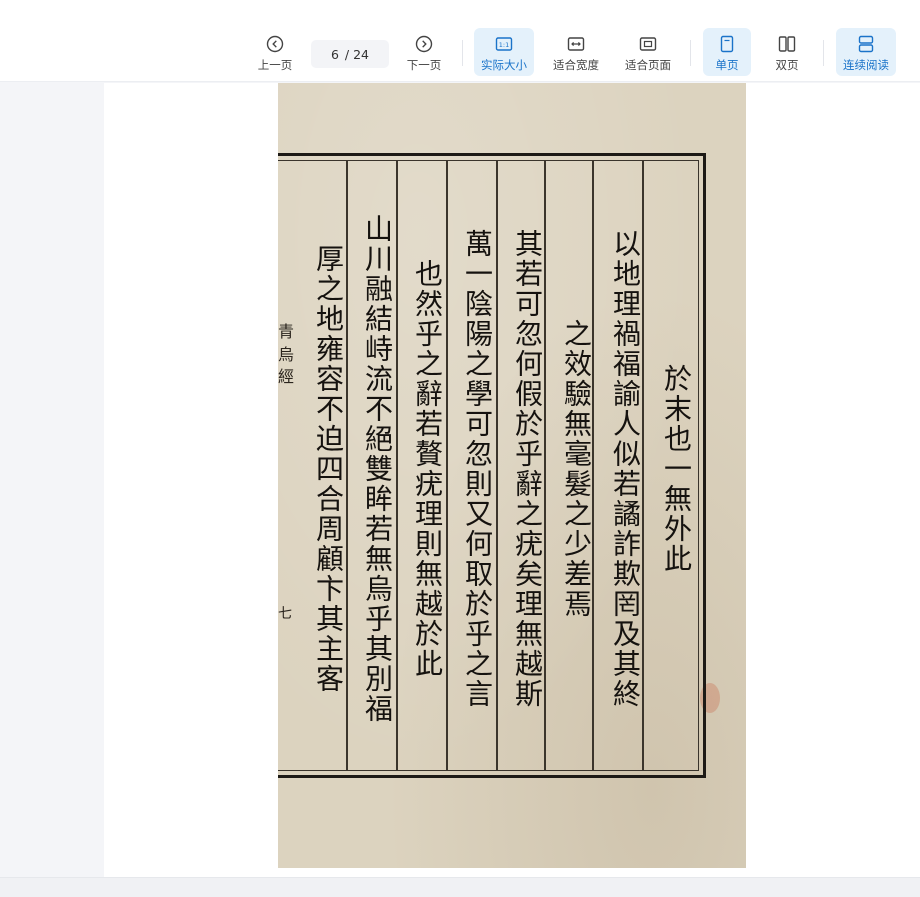 This screenshot has height=897, width=920. I want to click on next-page-label: 下一页, so click(424, 65).